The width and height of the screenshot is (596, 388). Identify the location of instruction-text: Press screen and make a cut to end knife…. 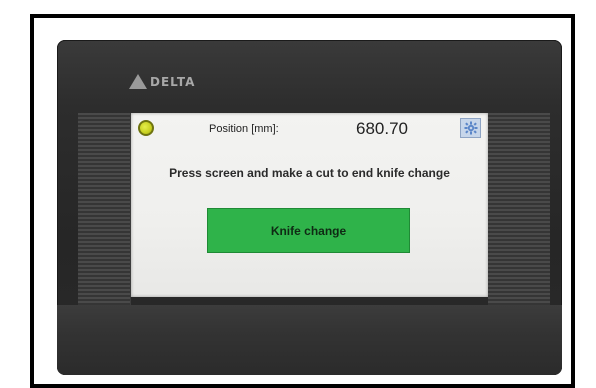
(309, 173).